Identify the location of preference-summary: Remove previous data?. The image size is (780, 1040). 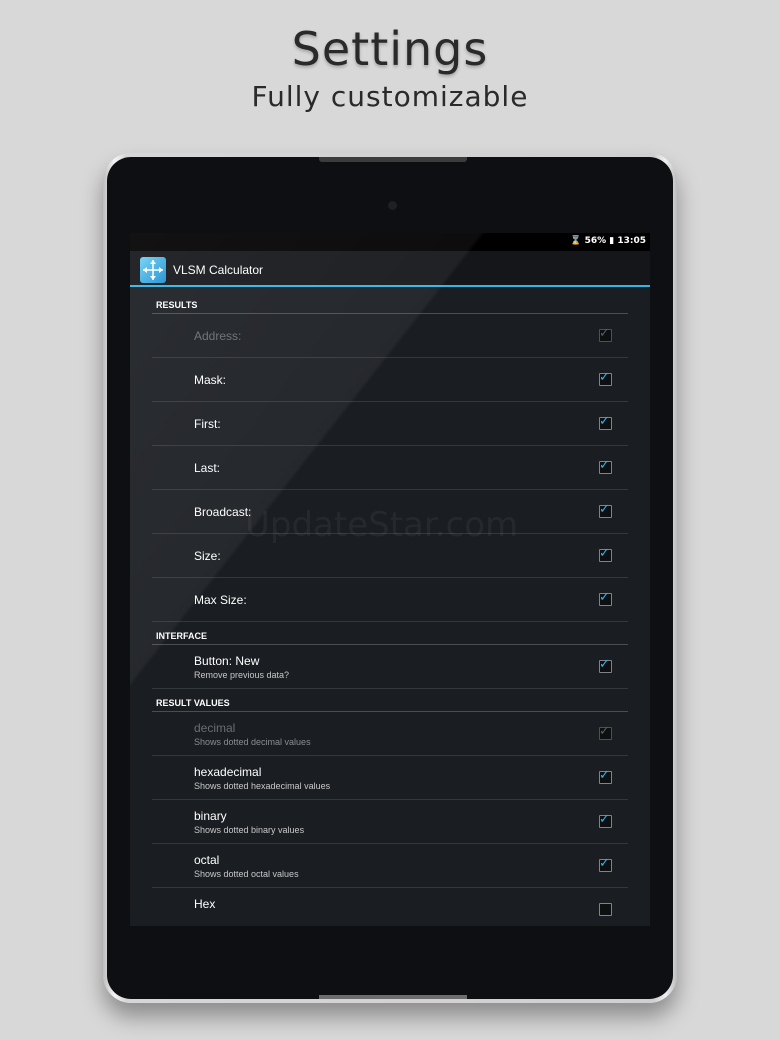
(242, 675).